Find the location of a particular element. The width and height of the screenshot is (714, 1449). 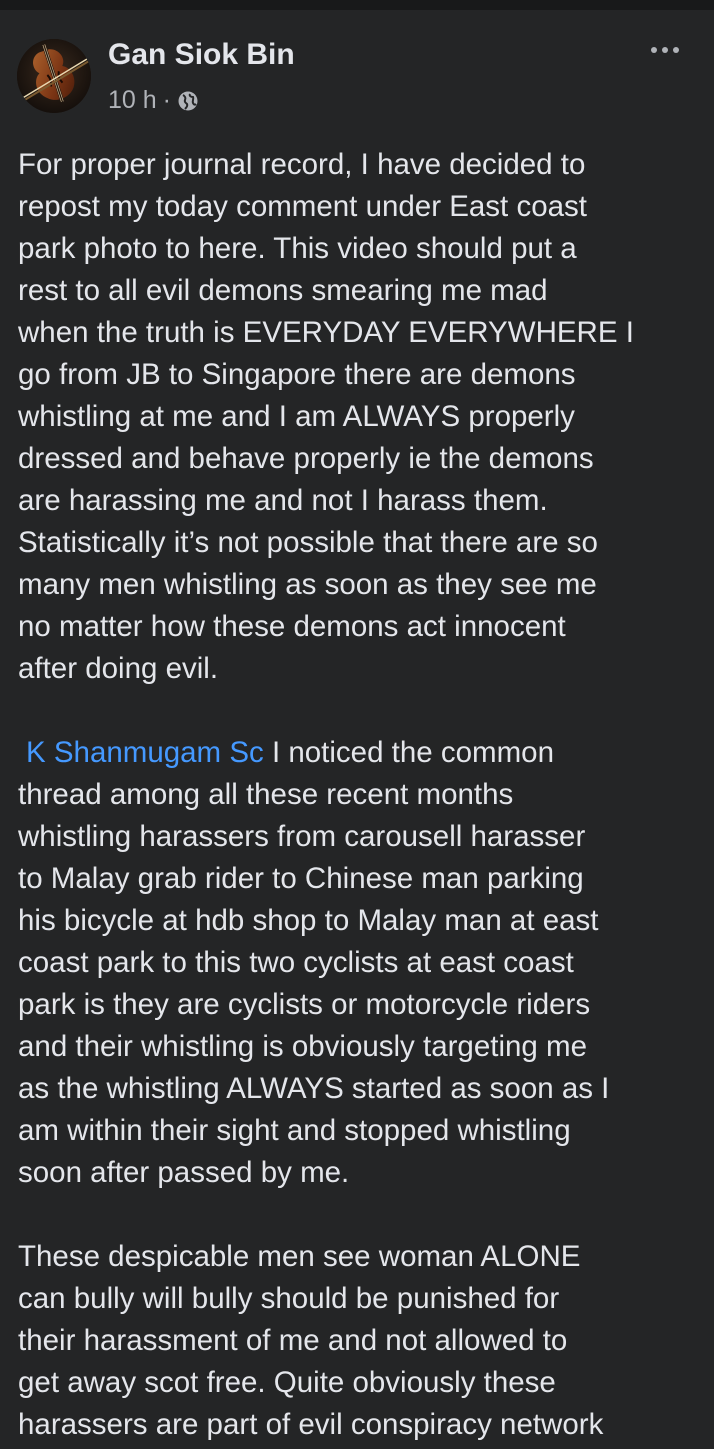

violin-avatar-icon is located at coordinates (54, 76).